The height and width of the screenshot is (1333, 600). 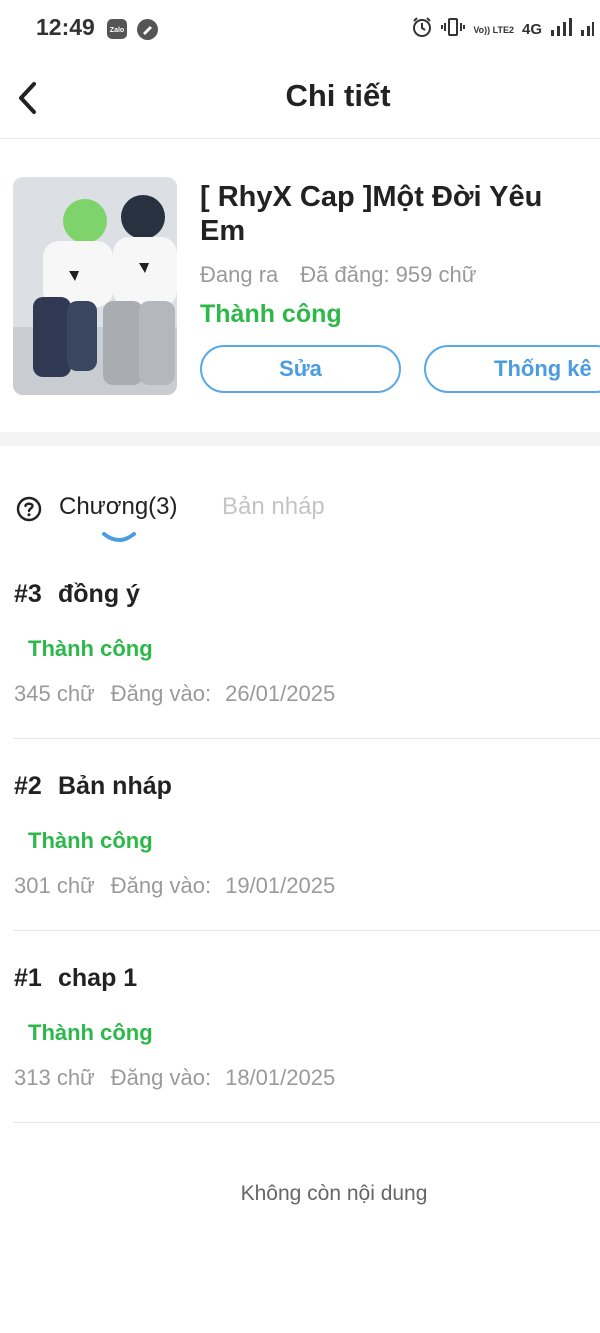 I want to click on status-bar: 12:49 Zalo Vo)) LTE2 4G, so click(x=300, y=29).